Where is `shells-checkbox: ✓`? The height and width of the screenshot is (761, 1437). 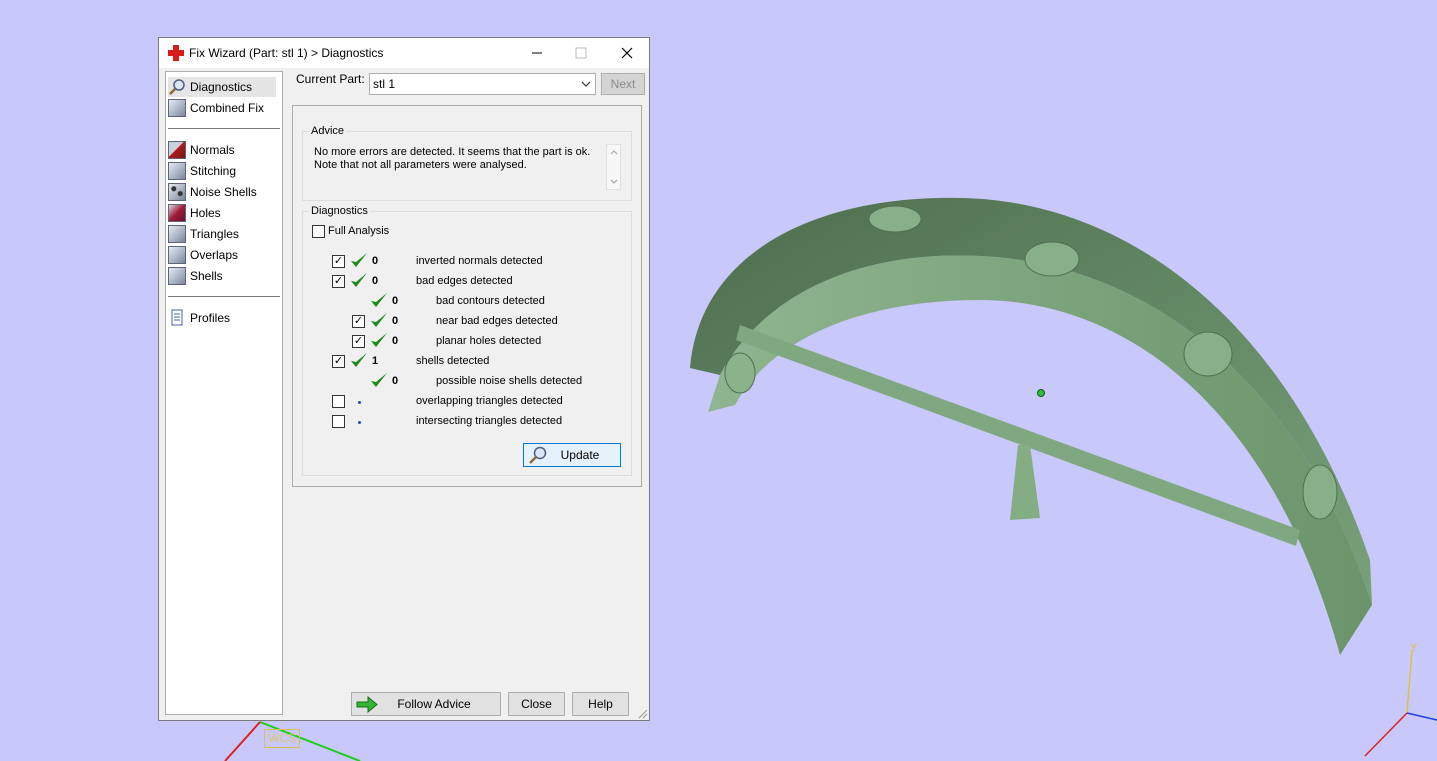 shells-checkbox: ✓ is located at coordinates (338, 361).